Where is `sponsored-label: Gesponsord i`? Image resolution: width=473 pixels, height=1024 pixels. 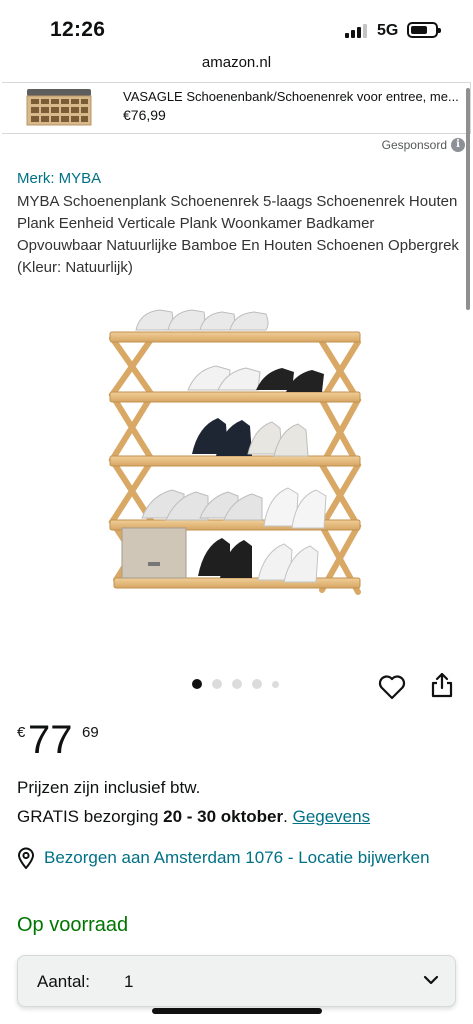
sponsored-label: Gesponsord i is located at coordinates (423, 145).